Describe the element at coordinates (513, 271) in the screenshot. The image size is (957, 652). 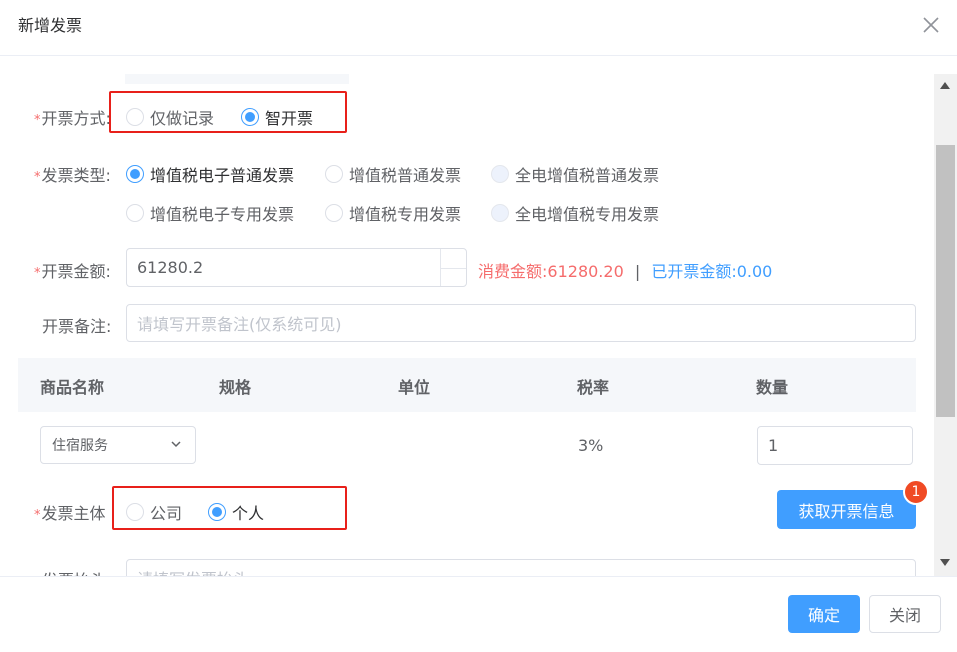
I see `consumption-label: 消费金额:` at that location.